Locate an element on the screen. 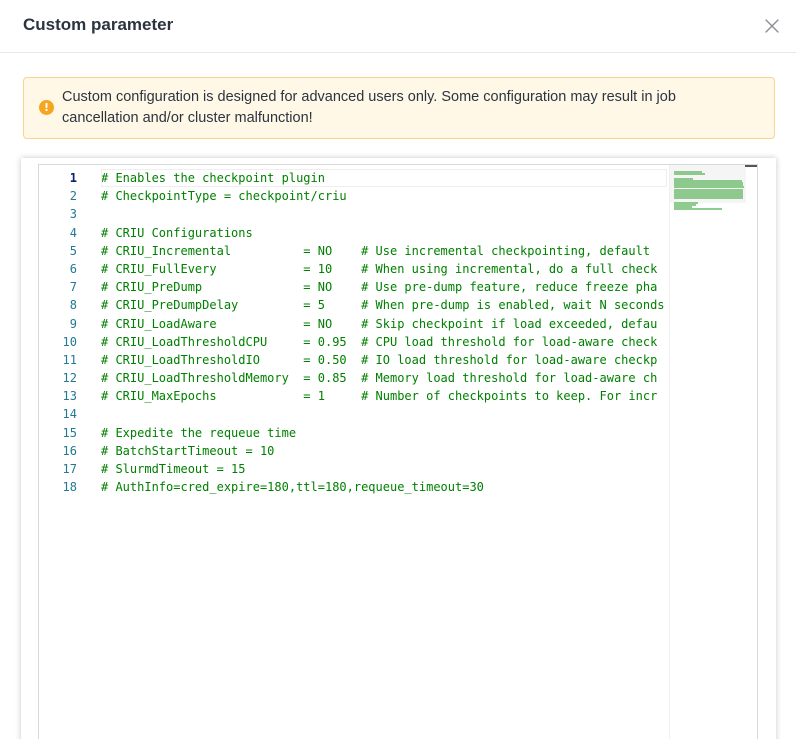 This screenshot has height=739, width=796. line-number: 1 is located at coordinates (73, 178).